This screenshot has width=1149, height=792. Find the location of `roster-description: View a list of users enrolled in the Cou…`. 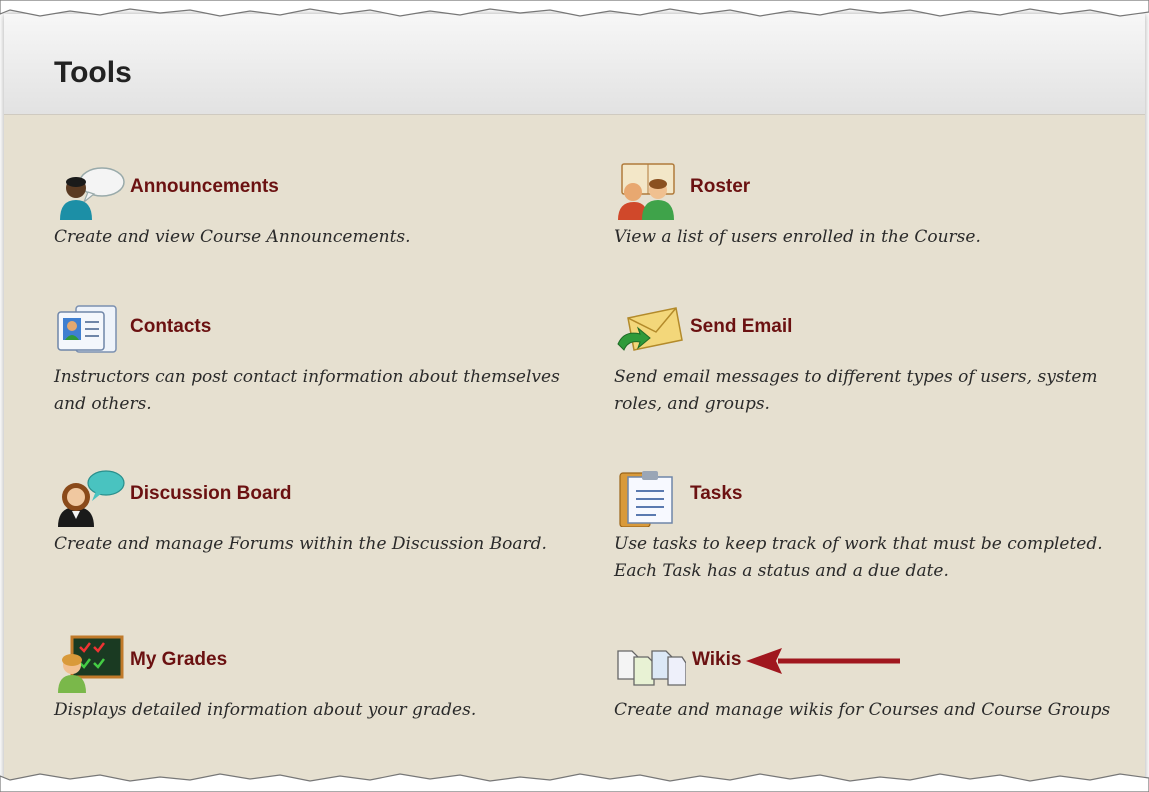

roster-description: View a list of users enrolled in the Cou… is located at coordinates (797, 237).